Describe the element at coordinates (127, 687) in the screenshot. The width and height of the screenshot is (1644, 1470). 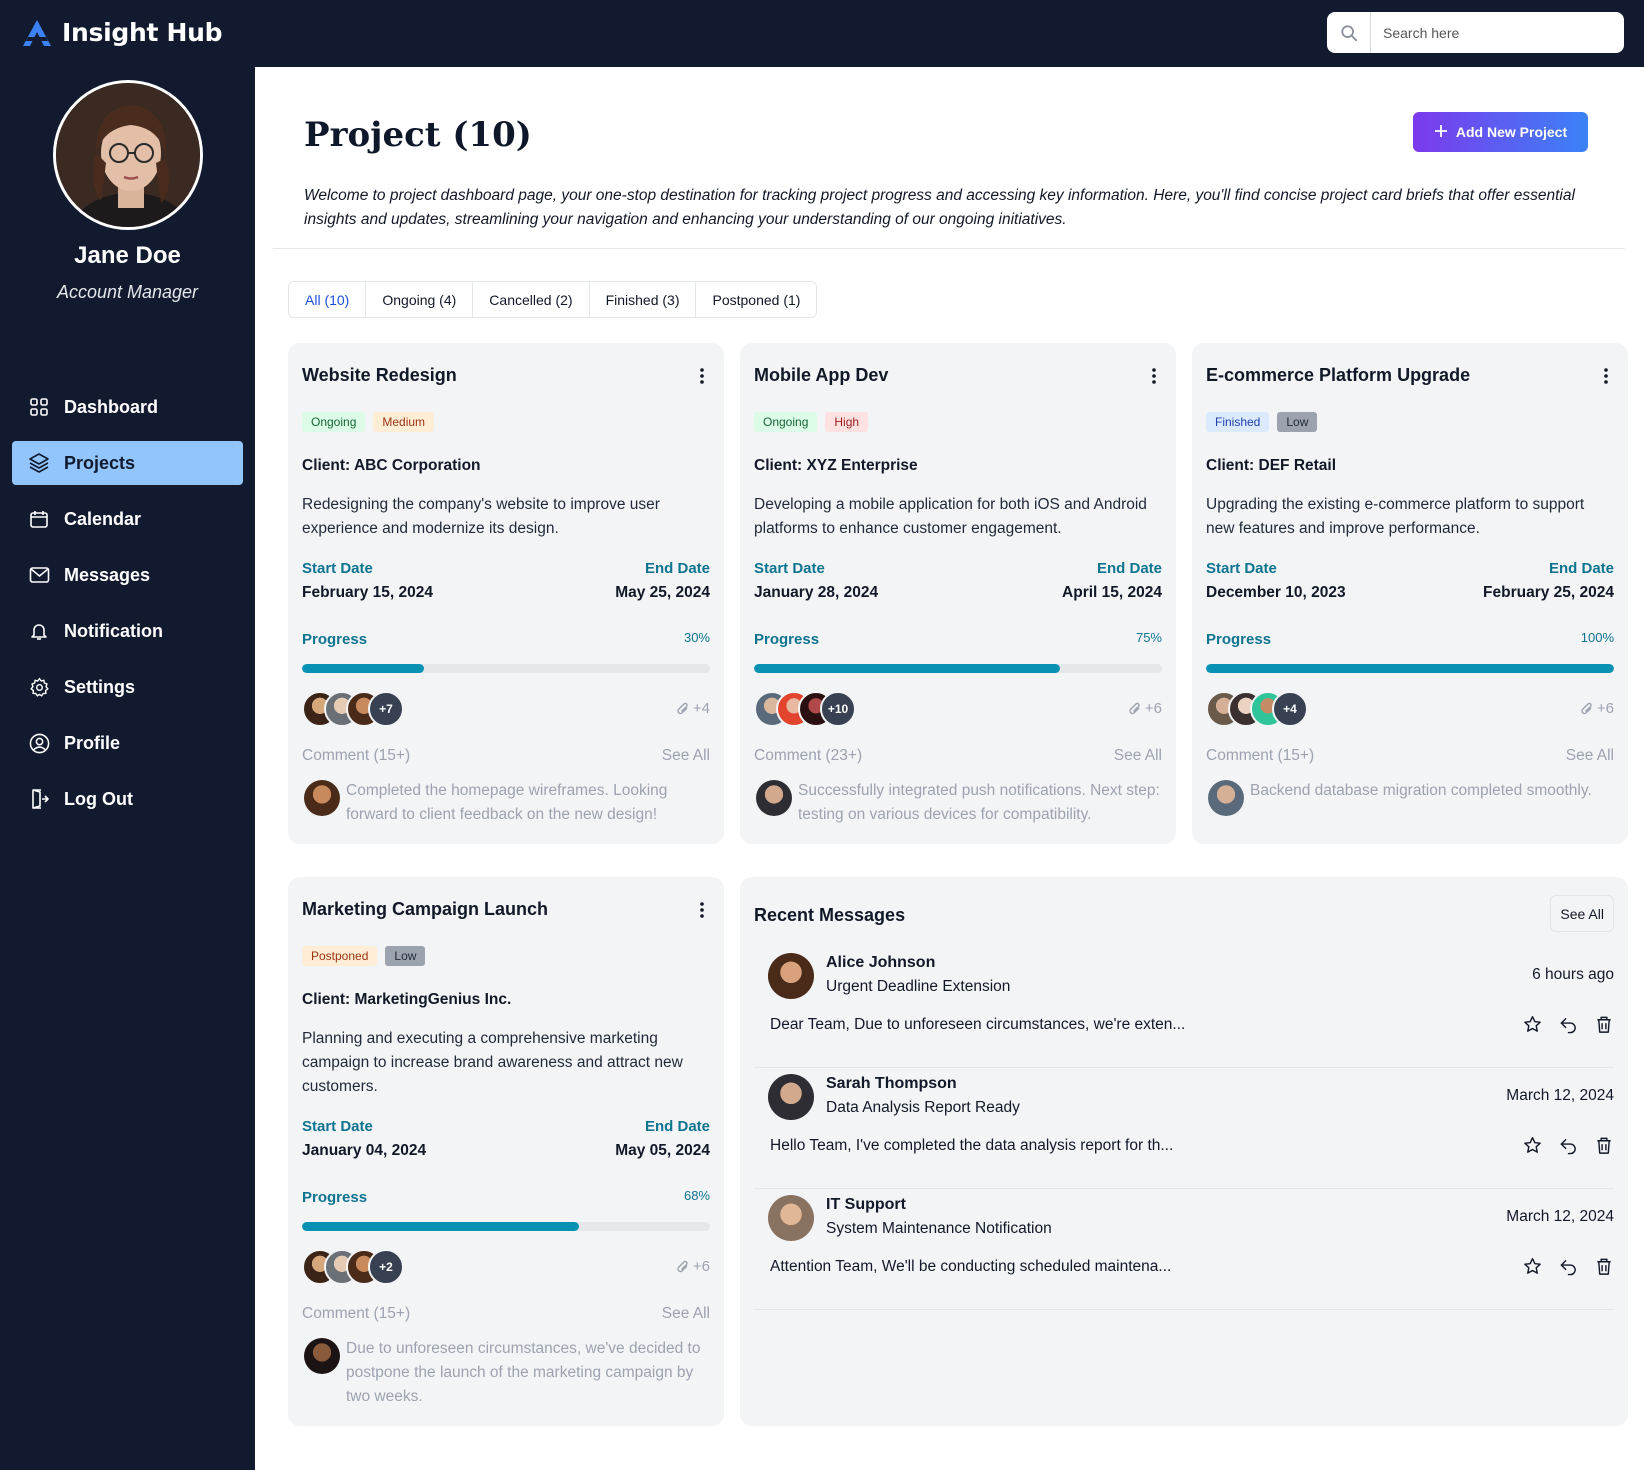
I see `sidebar-item-settings: Settings` at that location.